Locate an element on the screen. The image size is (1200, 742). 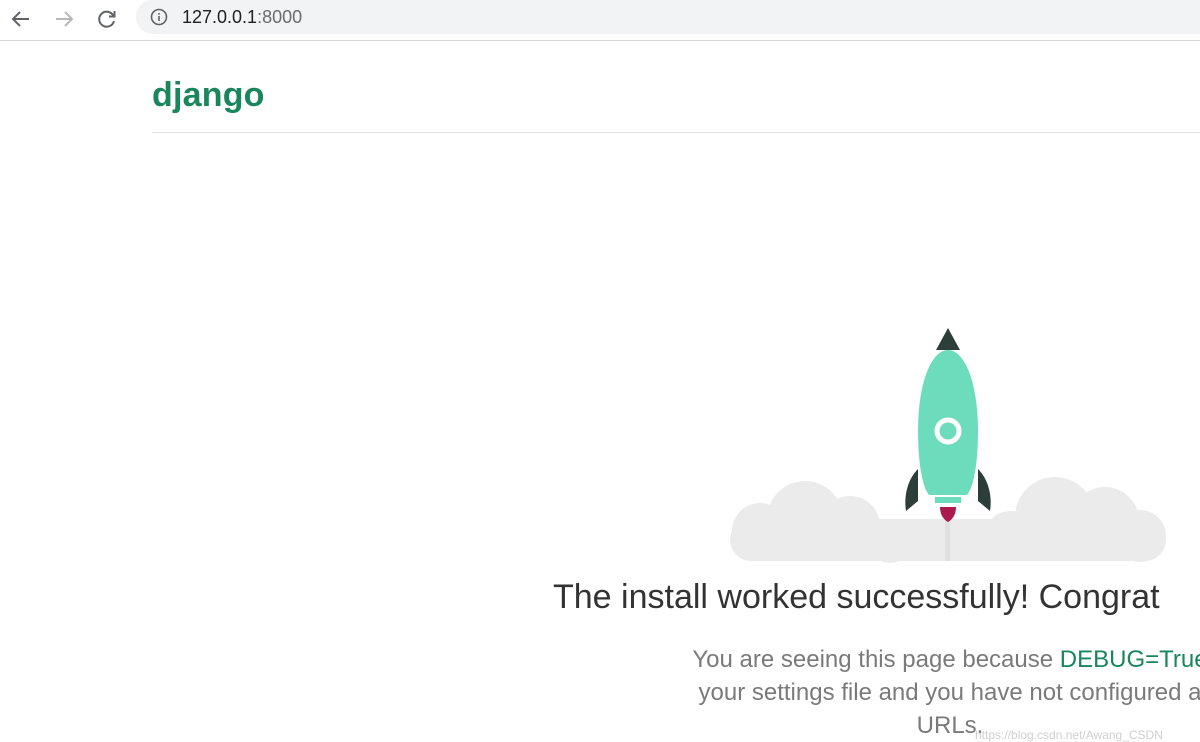
browser-toolbar: 127.0.0.1:8000 is located at coordinates (600, 20).